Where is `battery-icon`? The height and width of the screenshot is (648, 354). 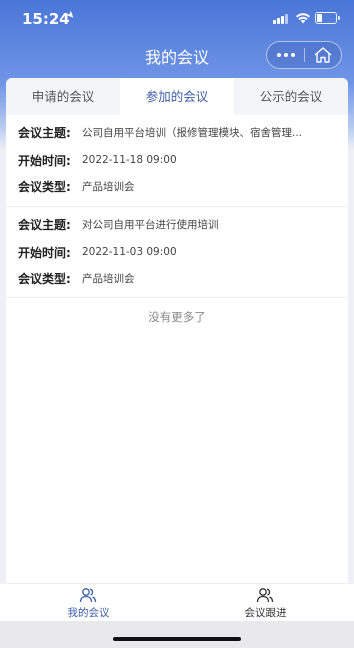
battery-icon is located at coordinates (327, 18).